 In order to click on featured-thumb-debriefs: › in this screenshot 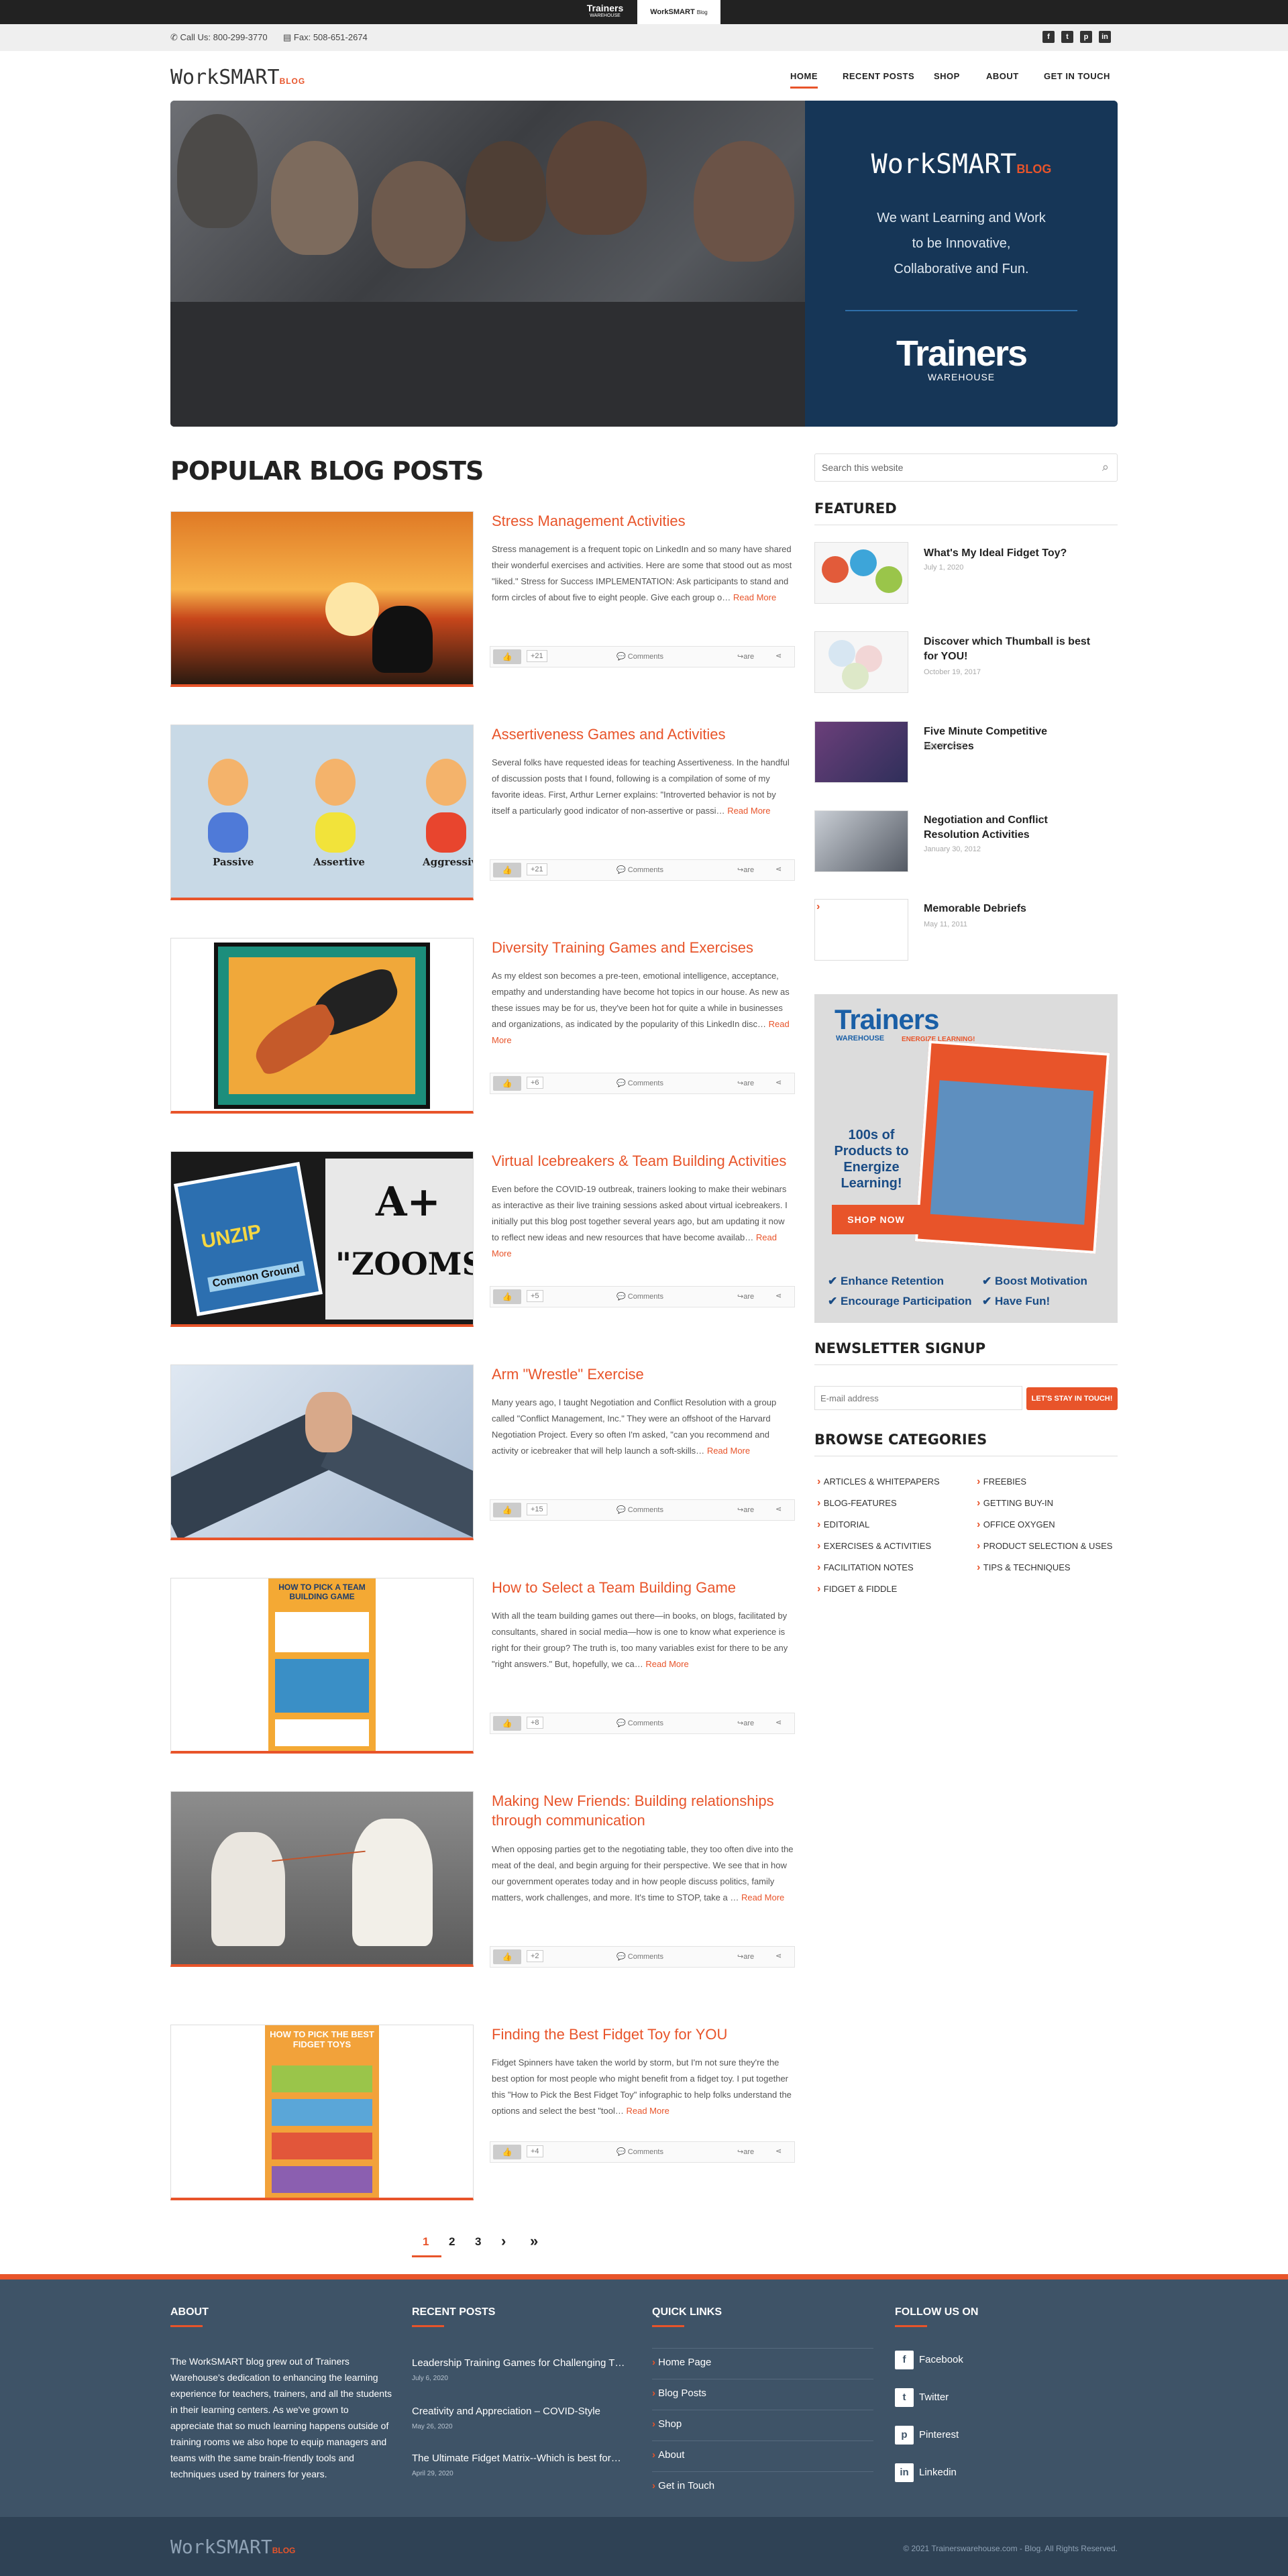, I will do `click(861, 930)`.